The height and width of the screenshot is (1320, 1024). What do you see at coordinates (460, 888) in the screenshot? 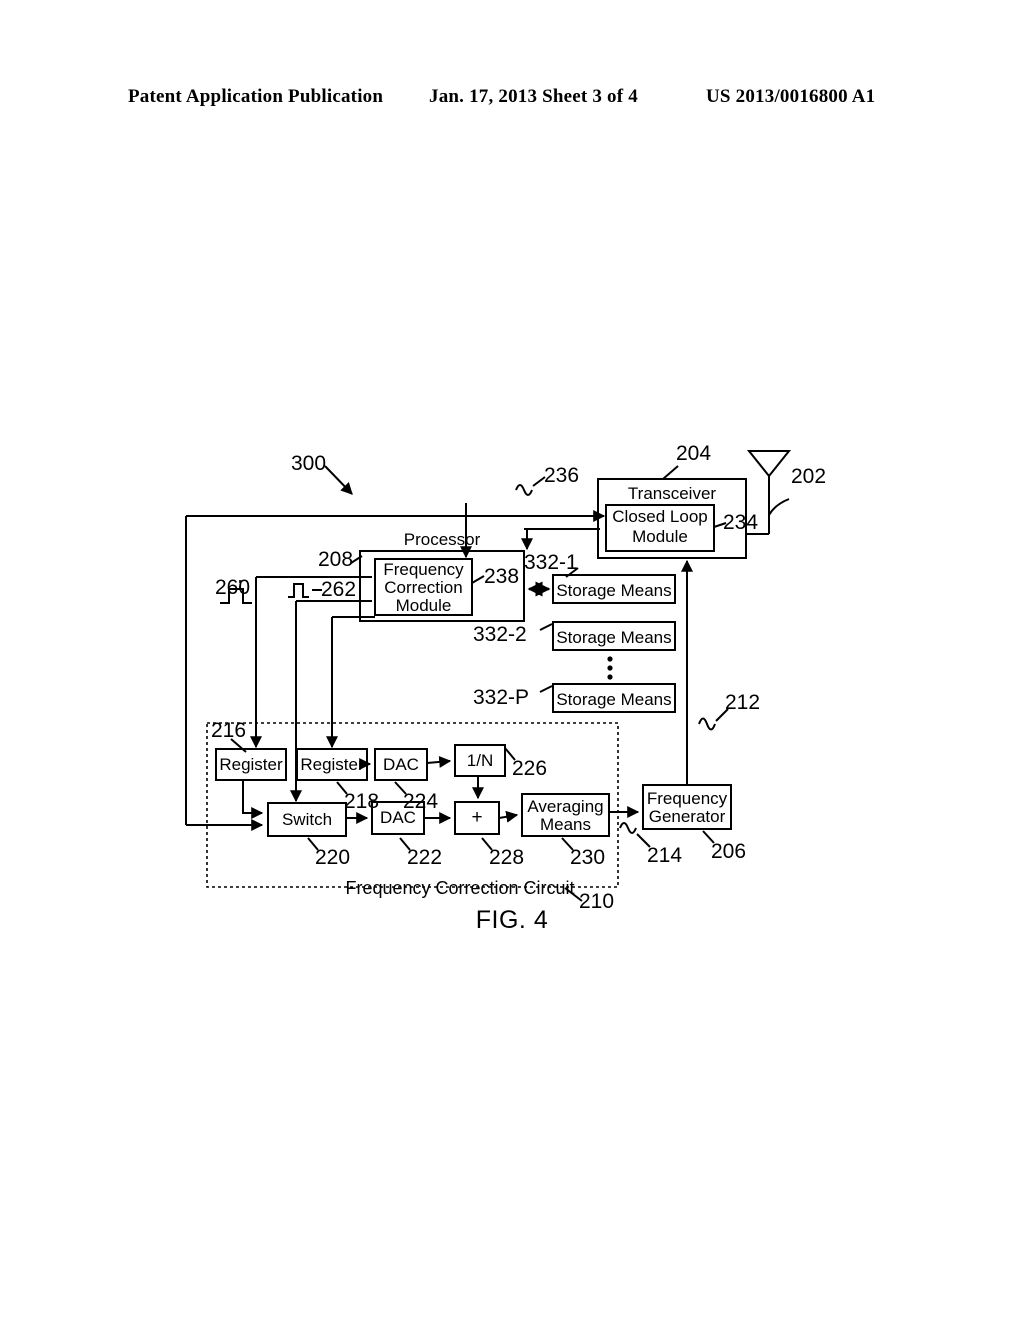
I see `frequency-correction-circuit-boundary-label: Frequency Correction Circuit` at bounding box center [460, 888].